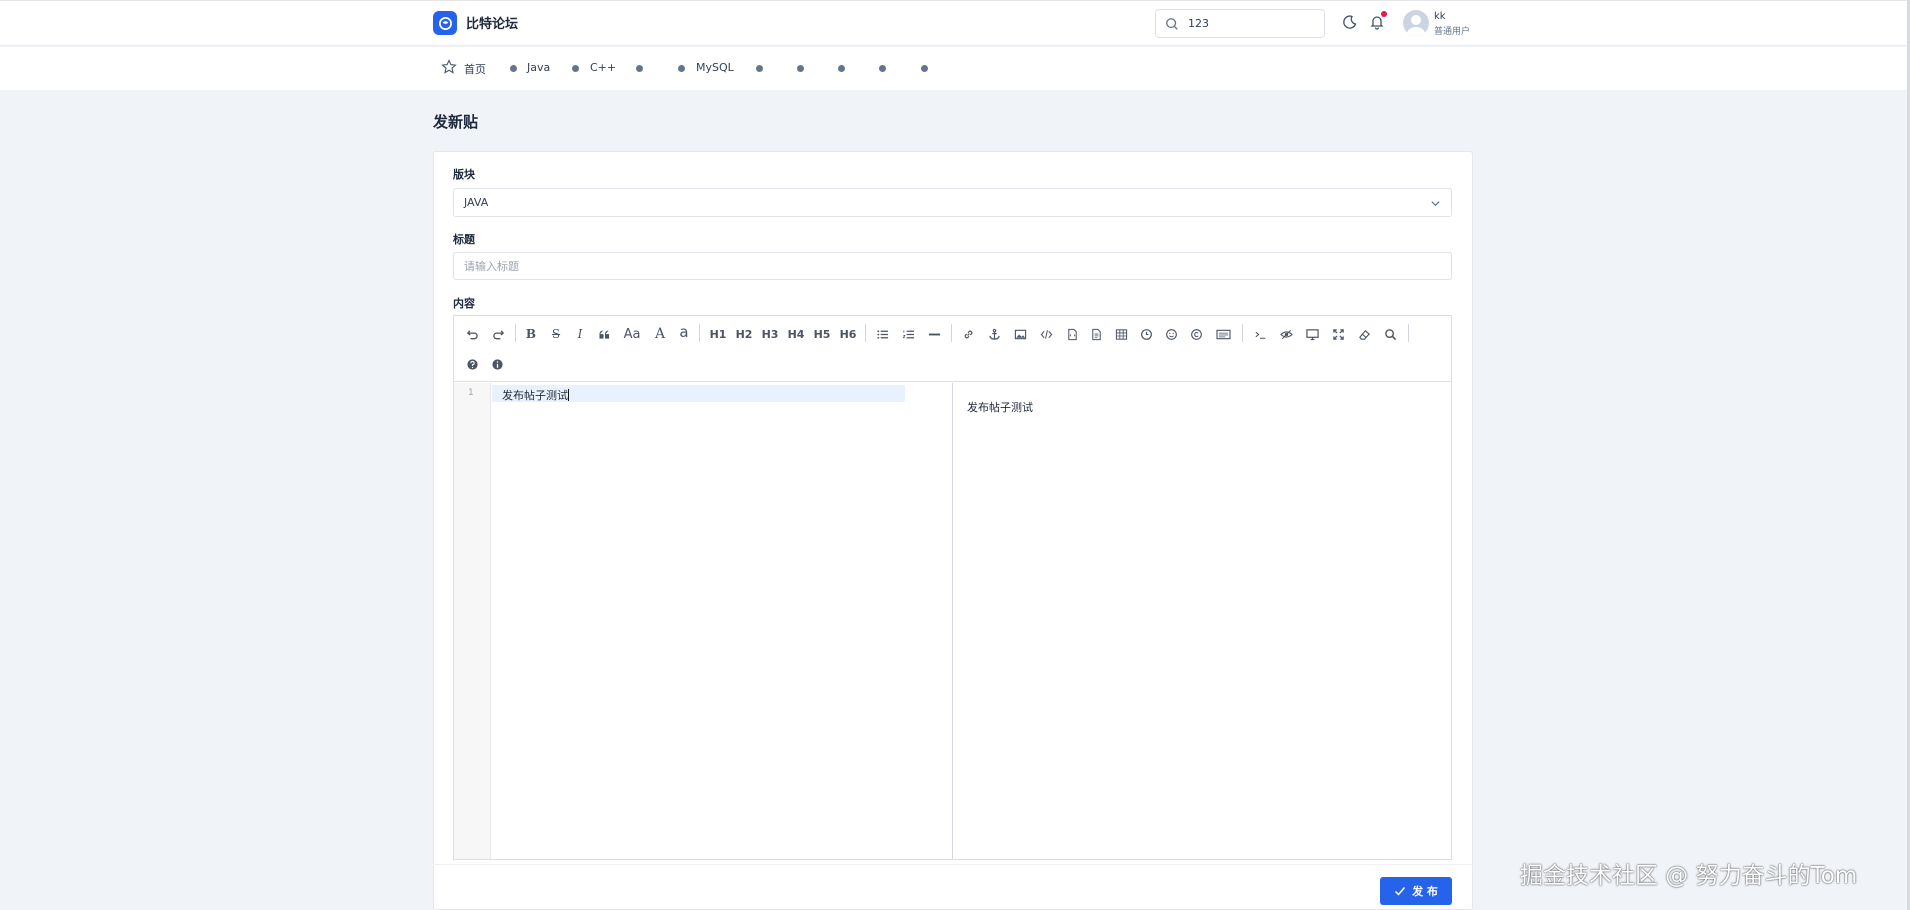 The image size is (1910, 910). What do you see at coordinates (1425, 891) in the screenshot?
I see `publish-label: 发 布` at bounding box center [1425, 891].